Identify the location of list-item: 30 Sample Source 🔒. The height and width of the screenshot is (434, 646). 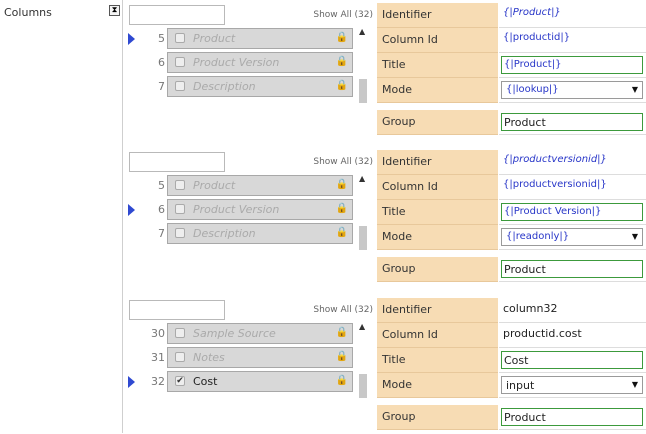
(248, 334).